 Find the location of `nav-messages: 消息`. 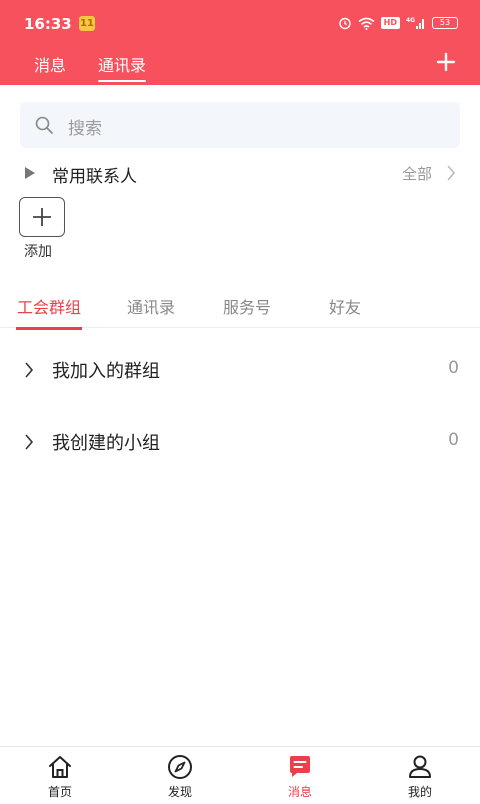

nav-messages: 消息 is located at coordinates (300, 775).